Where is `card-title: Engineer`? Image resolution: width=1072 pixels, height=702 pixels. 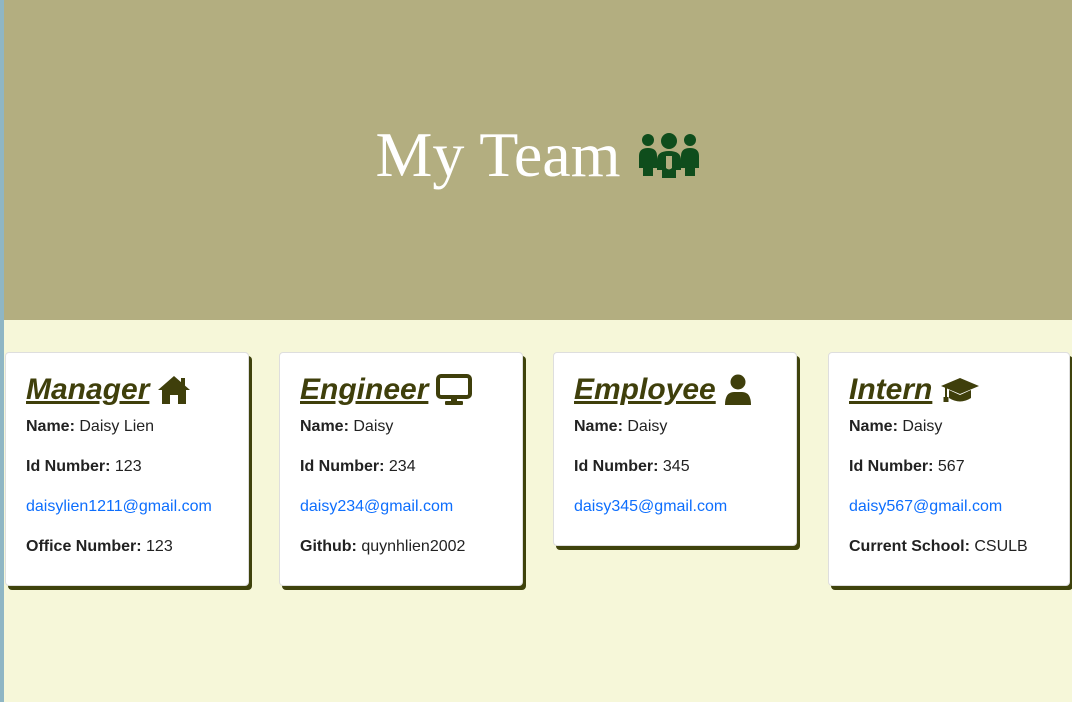 card-title: Engineer is located at coordinates (401, 390).